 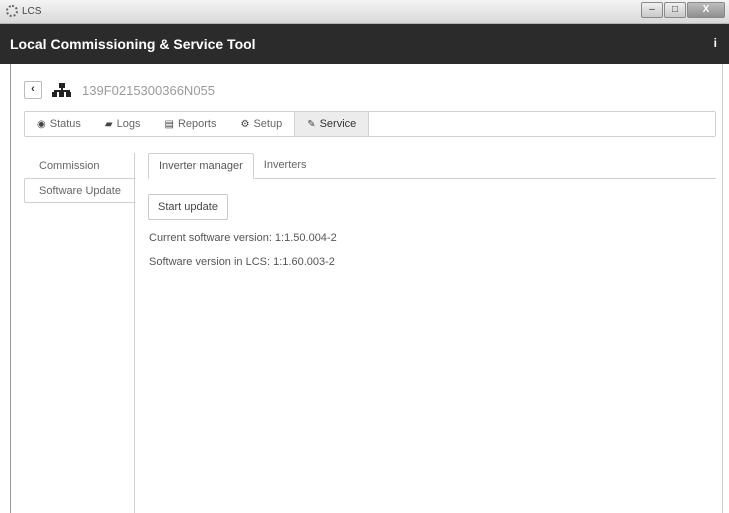 What do you see at coordinates (652, 10) in the screenshot?
I see `minimize-button: –` at bounding box center [652, 10].